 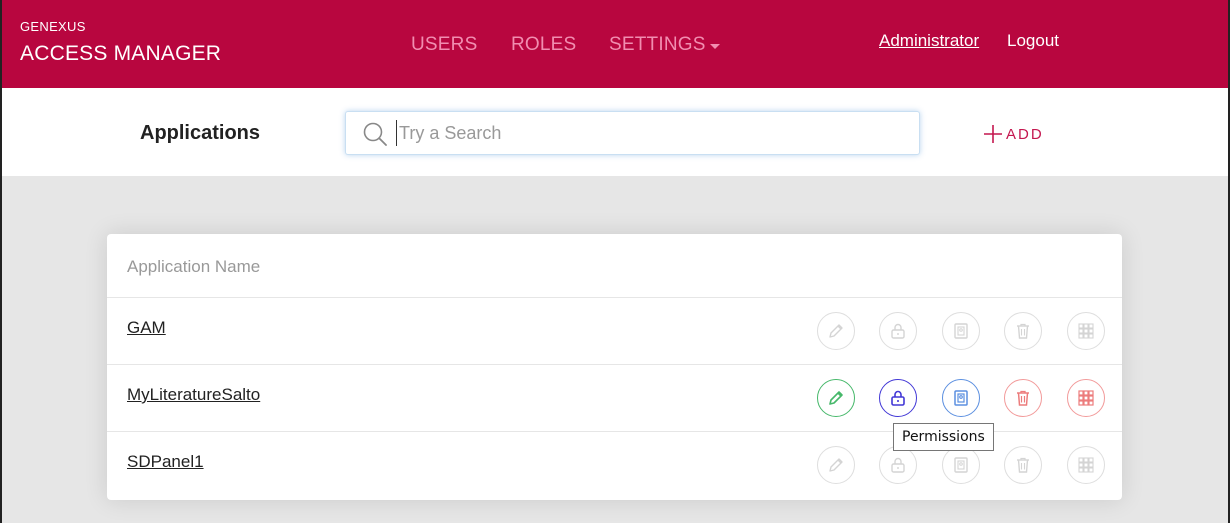 What do you see at coordinates (146, 328) in the screenshot?
I see `application-link: GAM` at bounding box center [146, 328].